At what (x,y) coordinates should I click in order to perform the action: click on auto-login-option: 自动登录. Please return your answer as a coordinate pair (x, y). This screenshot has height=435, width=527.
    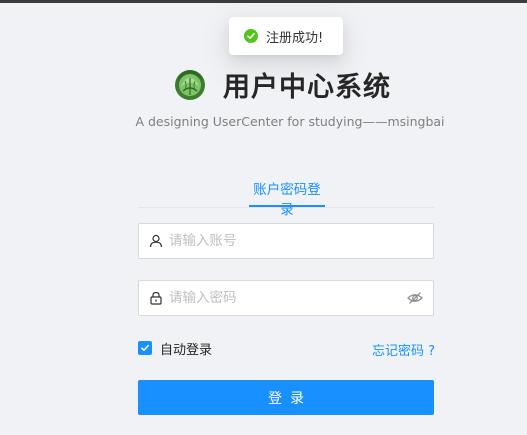
    Looking at the image, I should click on (175, 349).